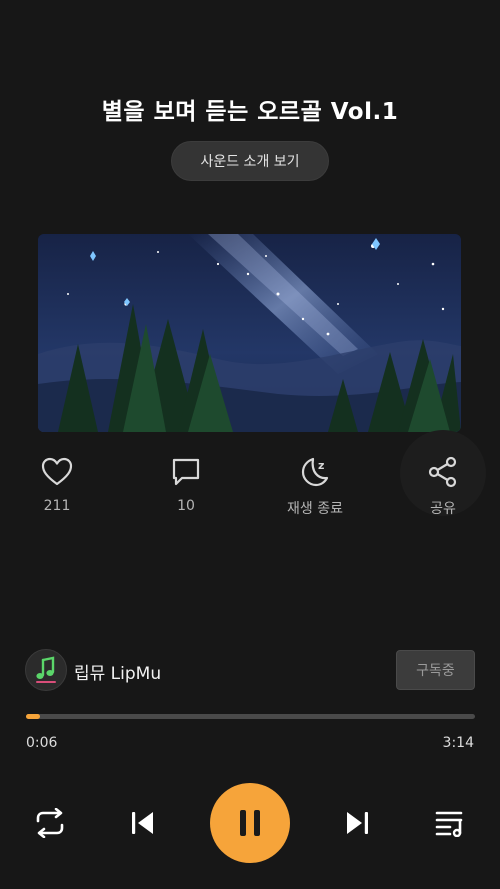 This screenshot has width=500, height=889. I want to click on share-label: 공유, so click(443, 509).